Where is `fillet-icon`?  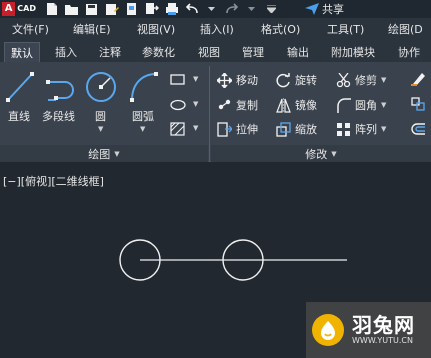 fillet-icon is located at coordinates (344, 105).